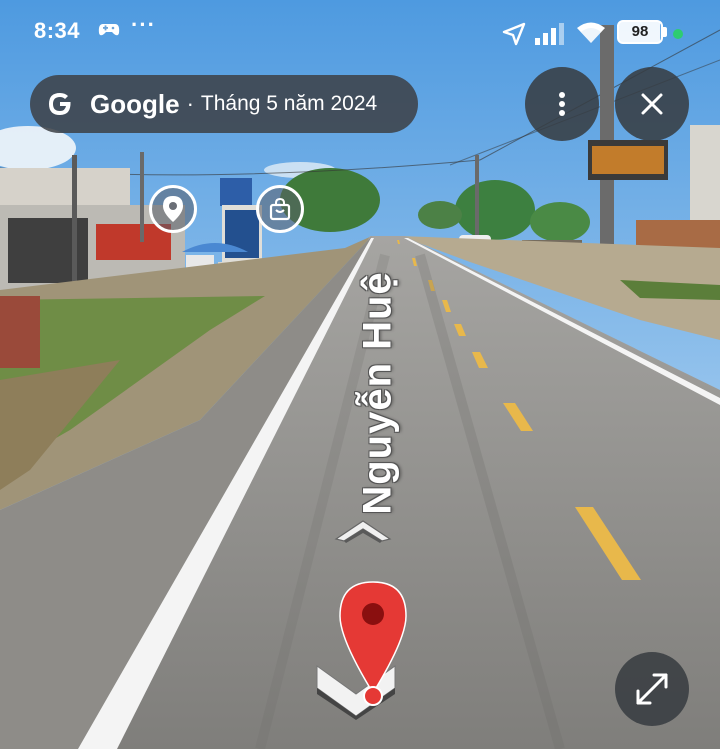  Describe the element at coordinates (60, 104) in the screenshot. I see `google-g-icon` at that location.